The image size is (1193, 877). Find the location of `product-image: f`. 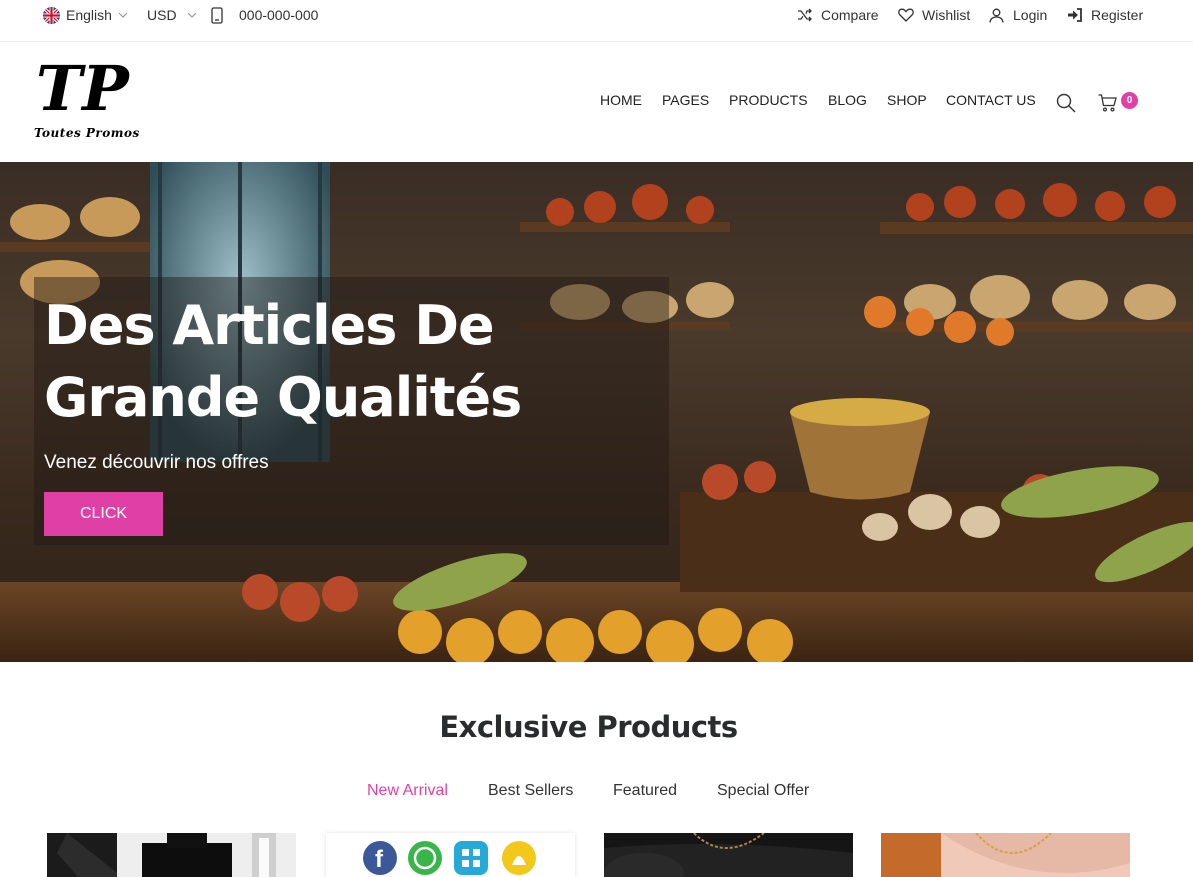

product-image: f is located at coordinates (450, 855).